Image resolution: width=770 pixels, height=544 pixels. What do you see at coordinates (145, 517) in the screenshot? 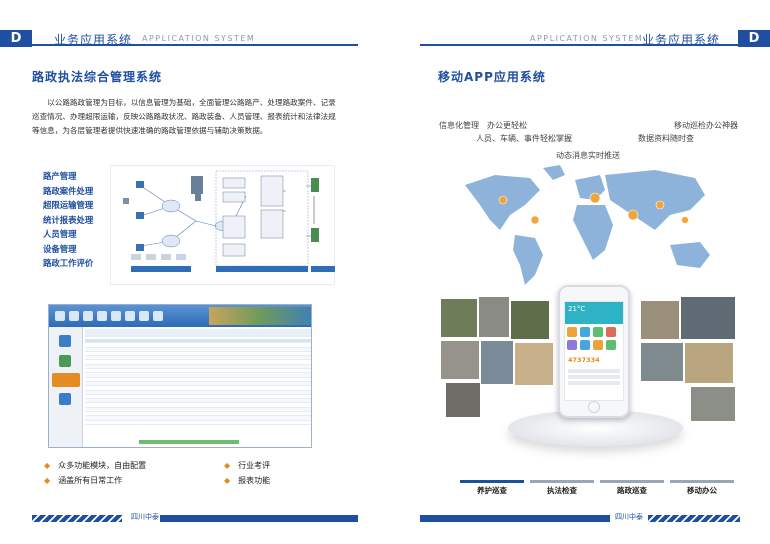
I see `left-footer-label: 四川中泰` at bounding box center [145, 517].